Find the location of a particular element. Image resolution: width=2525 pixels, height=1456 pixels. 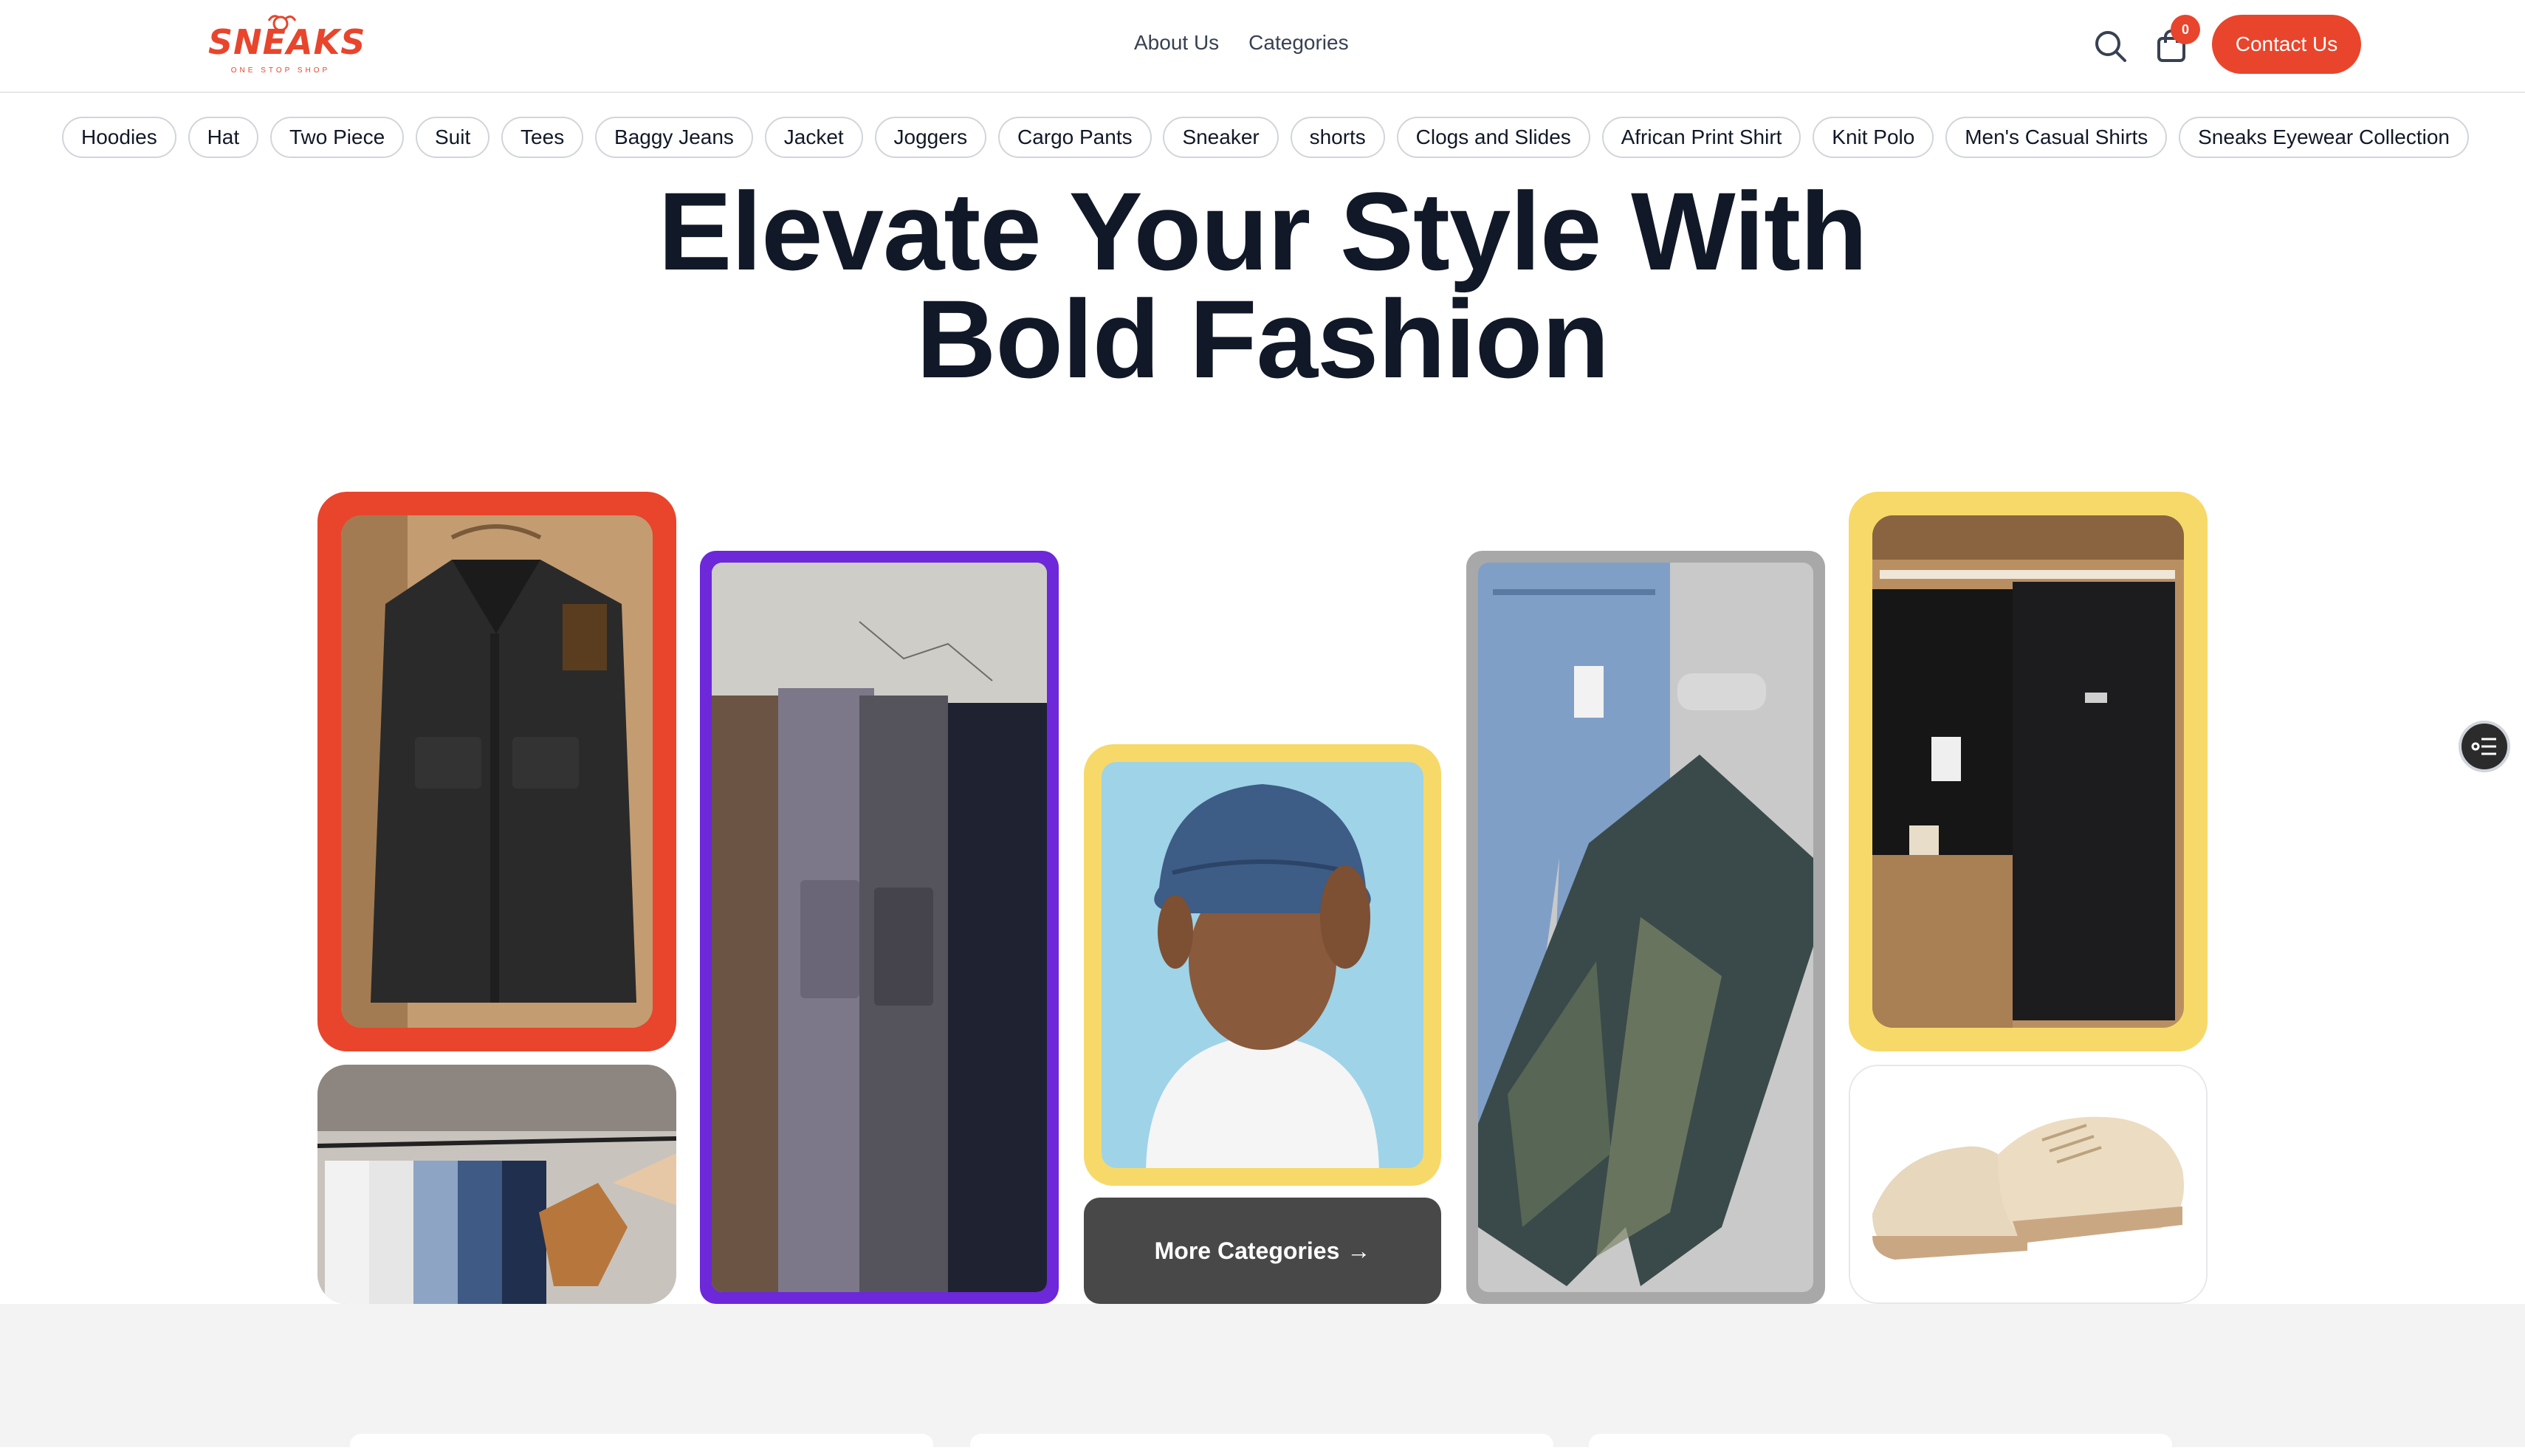

more-categories-button: More Categories → is located at coordinates (1263, 1251).